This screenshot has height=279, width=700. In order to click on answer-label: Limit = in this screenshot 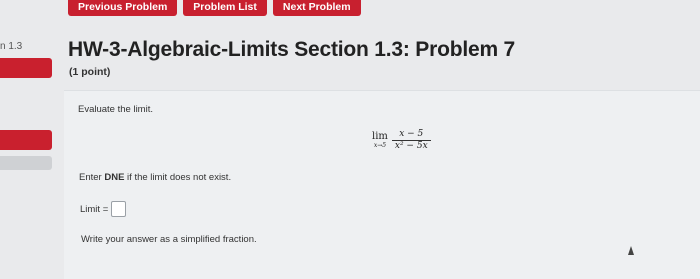, I will do `click(94, 209)`.